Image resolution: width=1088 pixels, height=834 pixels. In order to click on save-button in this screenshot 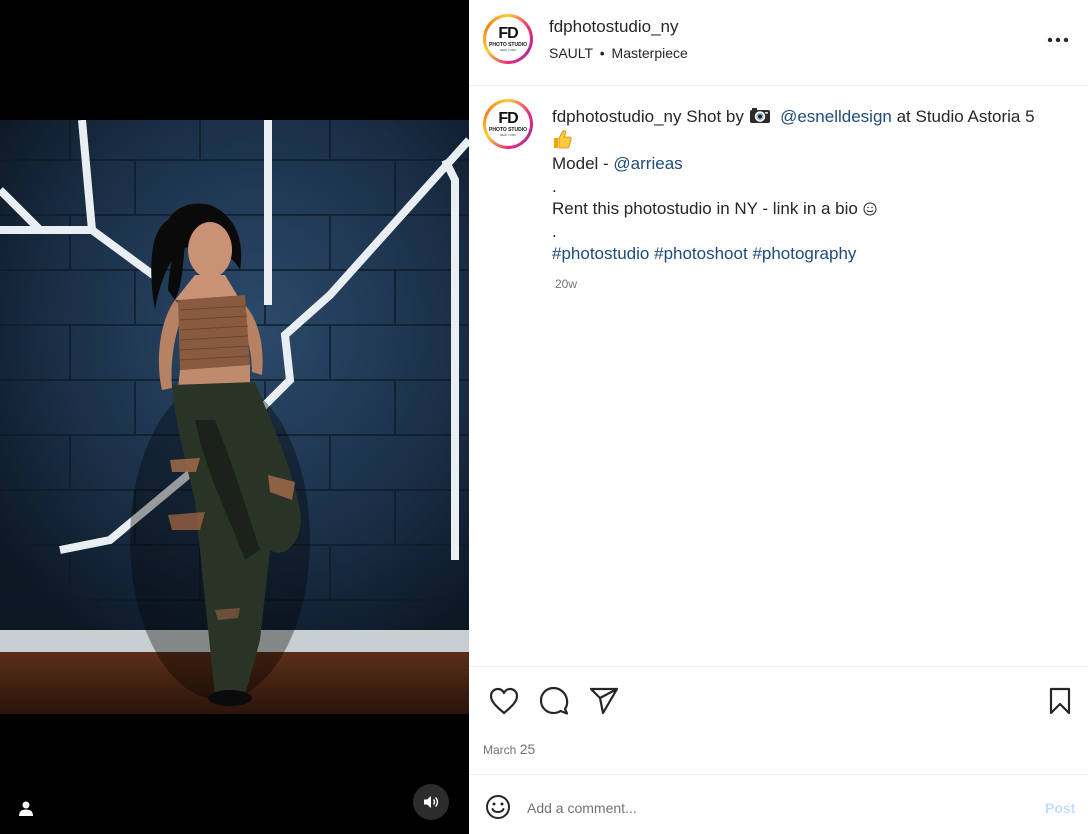, I will do `click(1060, 701)`.